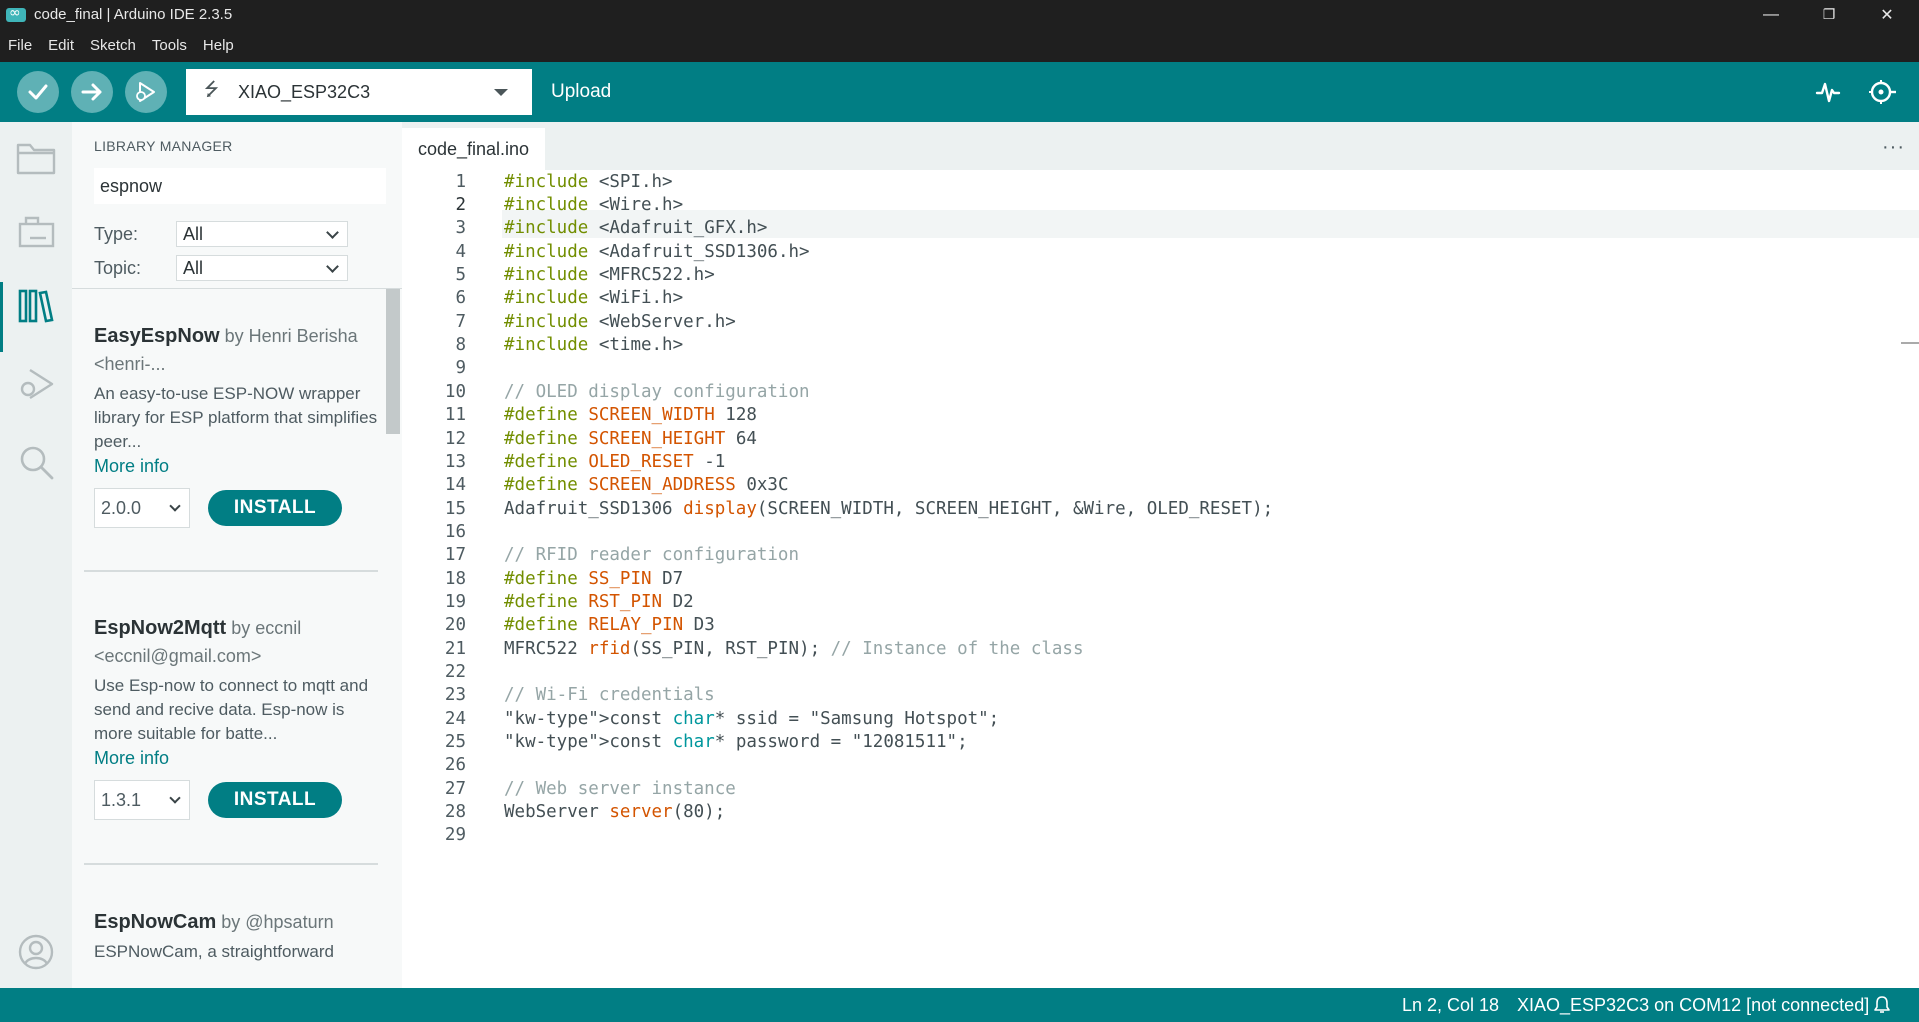 Image resolution: width=1919 pixels, height=1022 pixels. Describe the element at coordinates (460, 345) in the screenshot. I see `line-number: 8` at that location.